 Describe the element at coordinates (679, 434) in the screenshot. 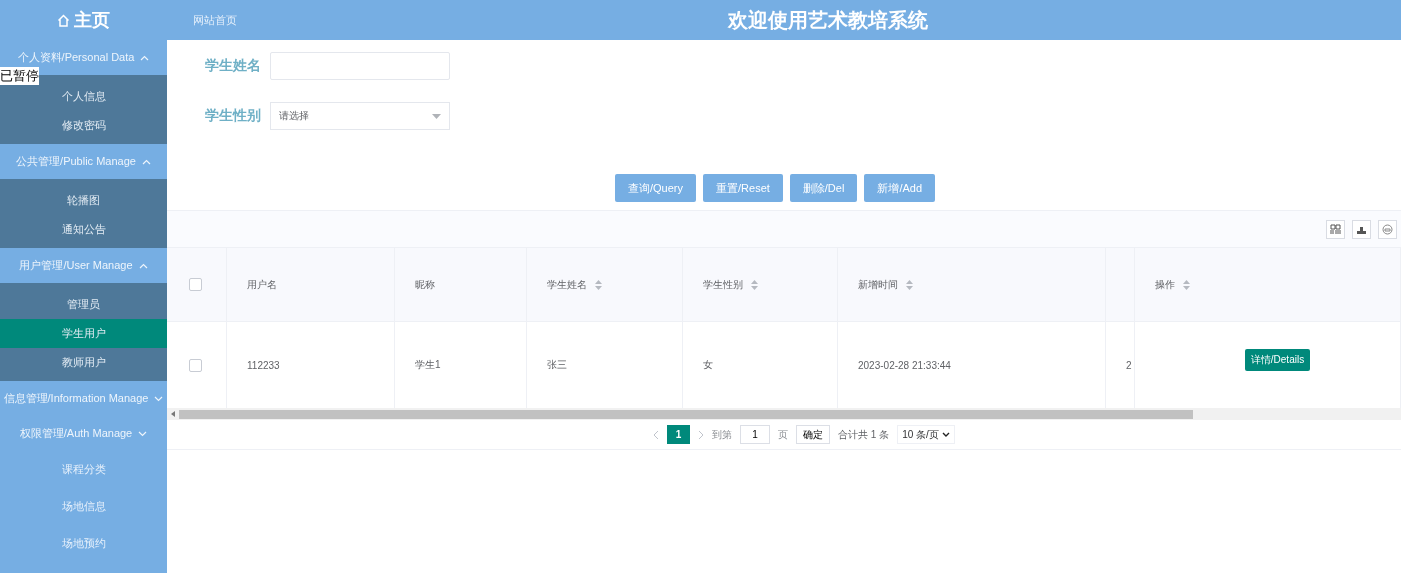

I see `page-number: 1` at that location.